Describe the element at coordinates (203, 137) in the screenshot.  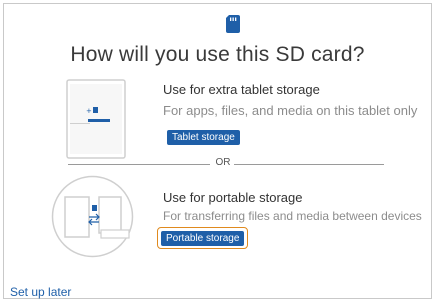
I see `tablet-storage-button: Tablet storage` at that location.